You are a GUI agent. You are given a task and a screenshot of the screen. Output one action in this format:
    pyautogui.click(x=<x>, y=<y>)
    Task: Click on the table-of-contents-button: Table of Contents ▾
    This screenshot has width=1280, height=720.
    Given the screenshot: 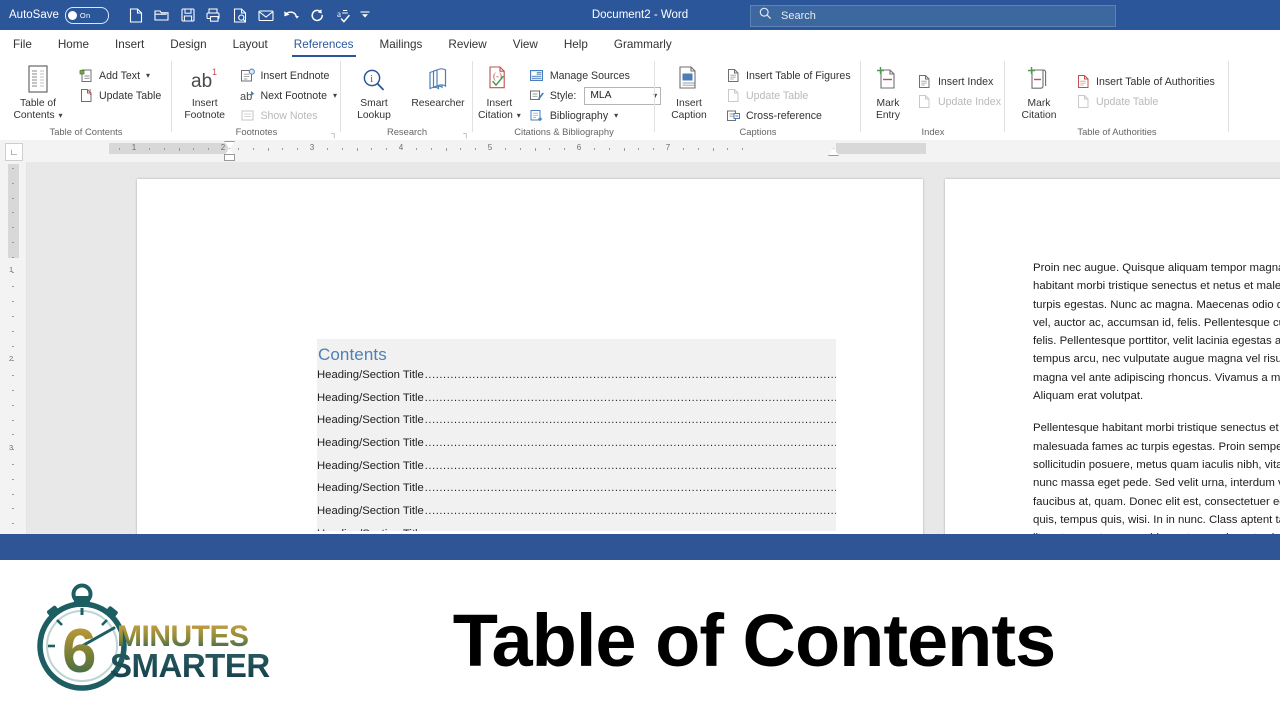 What is the action you would take?
    pyautogui.click(x=38, y=92)
    